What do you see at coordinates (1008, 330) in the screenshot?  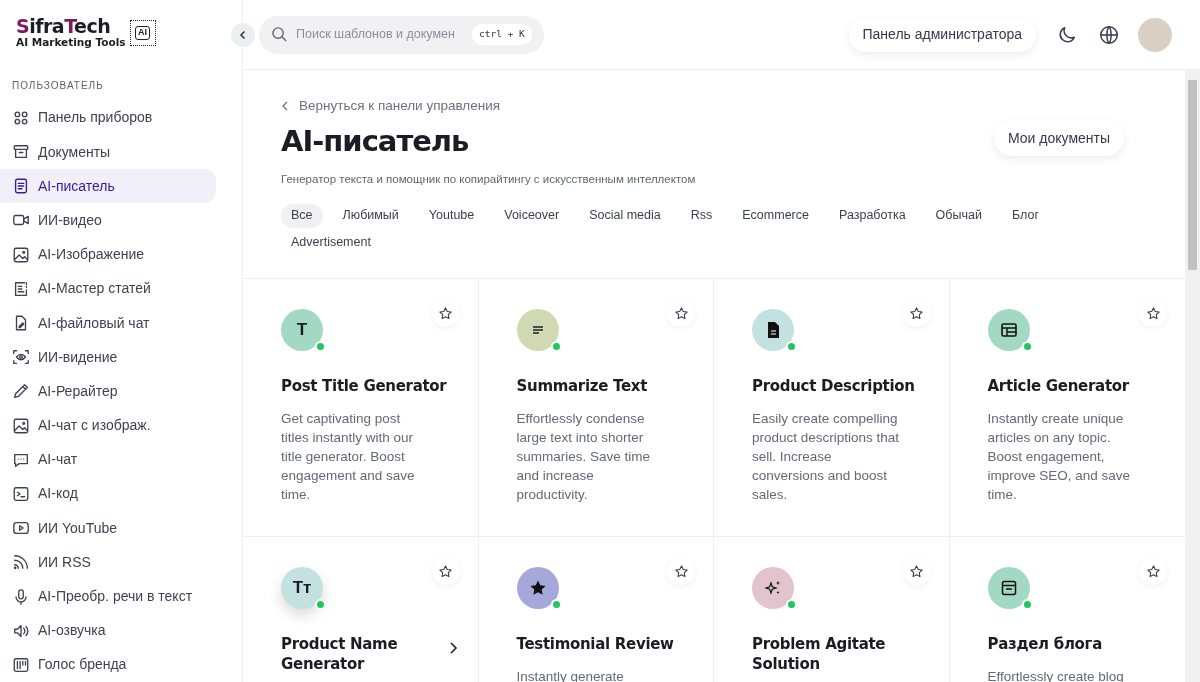 I see `table-icon` at bounding box center [1008, 330].